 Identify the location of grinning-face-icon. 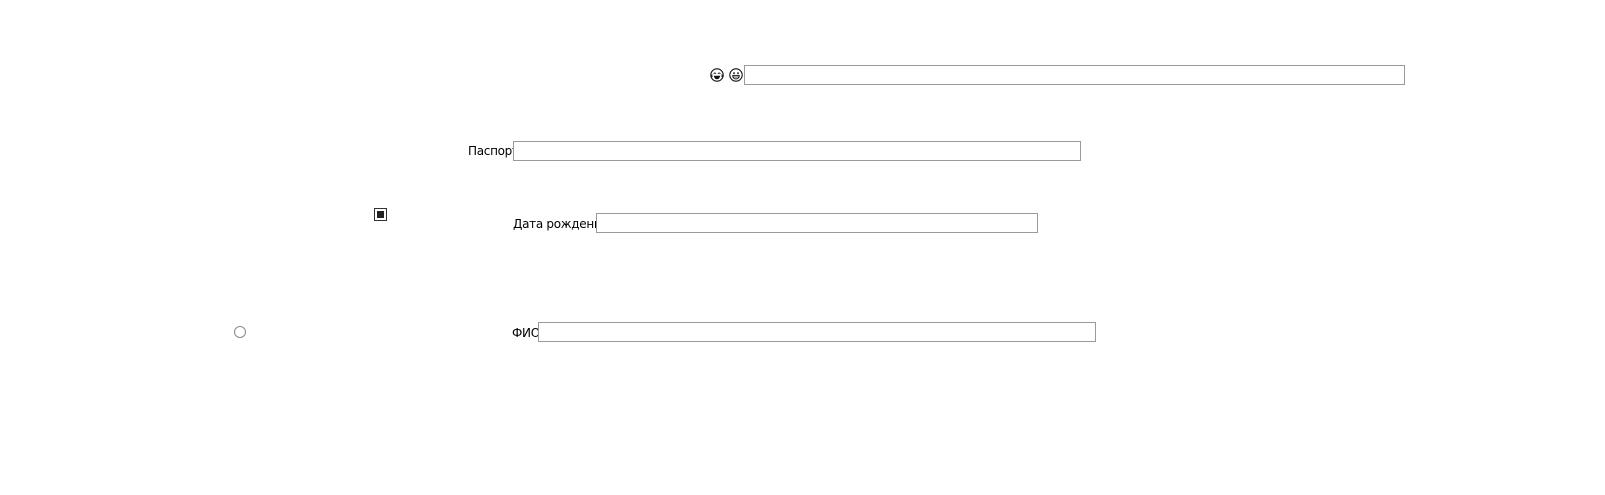
(736, 75).